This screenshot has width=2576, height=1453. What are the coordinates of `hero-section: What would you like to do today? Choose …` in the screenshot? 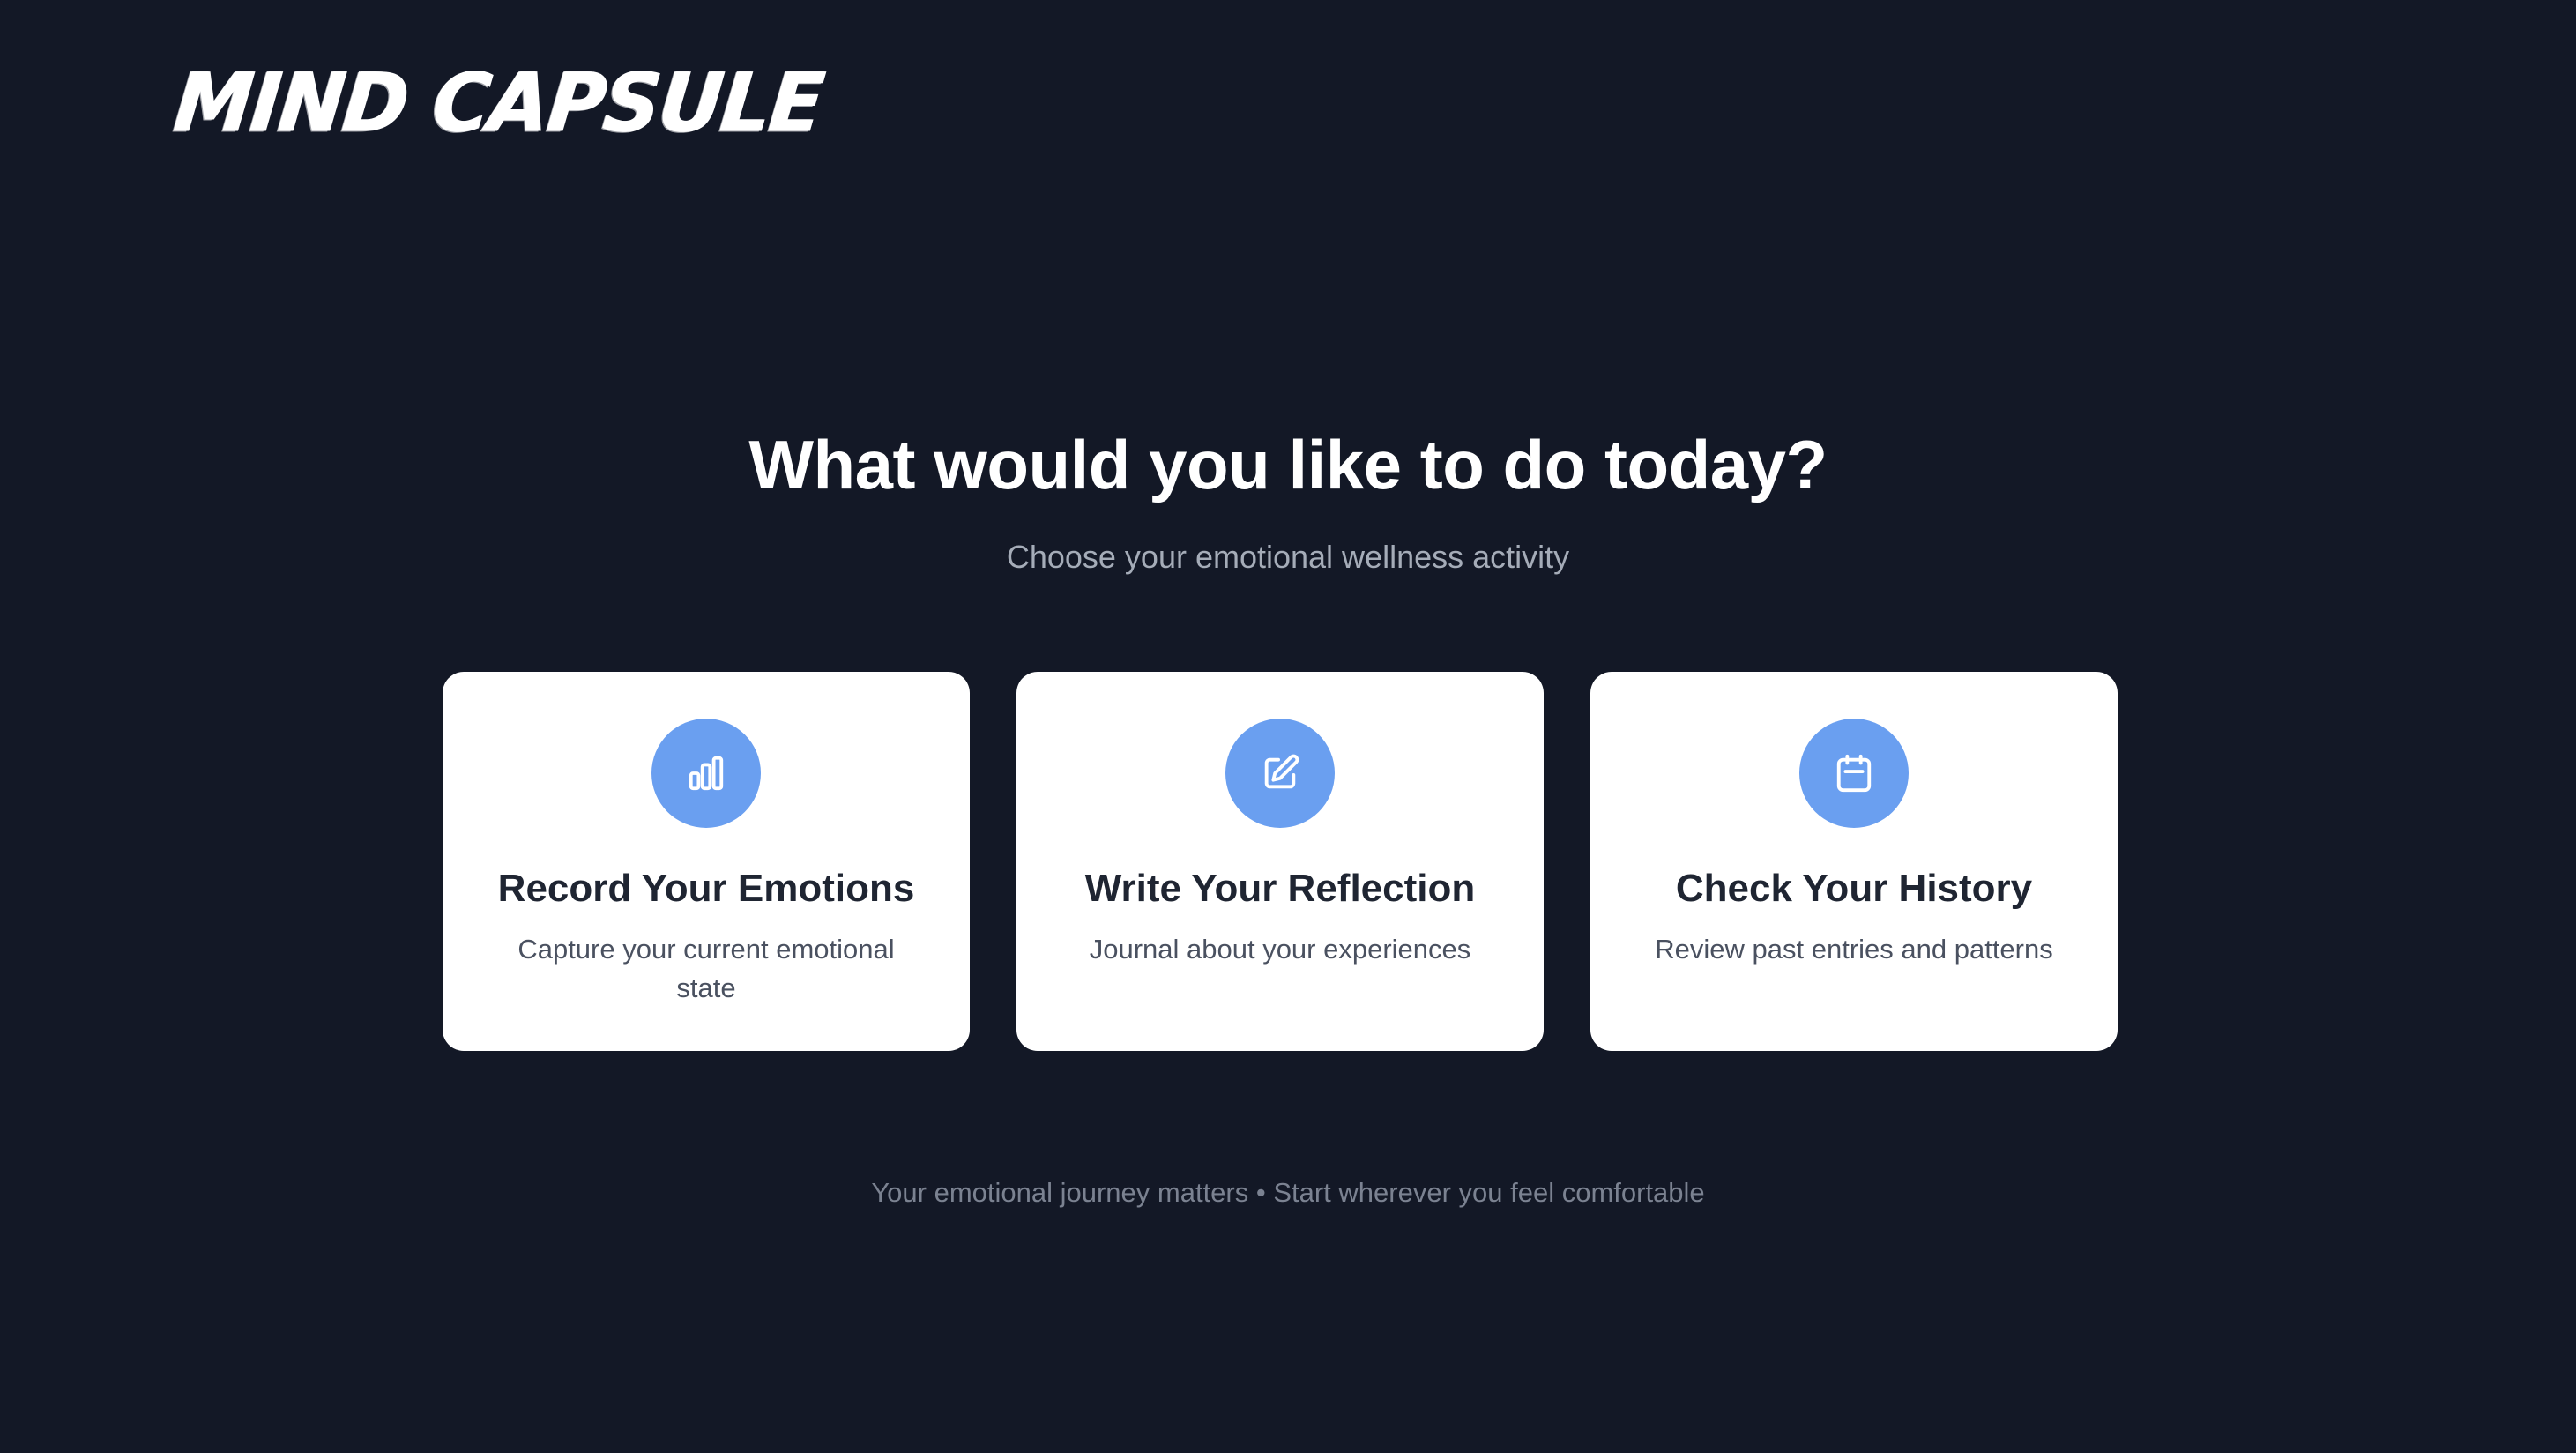 It's located at (1288, 496).